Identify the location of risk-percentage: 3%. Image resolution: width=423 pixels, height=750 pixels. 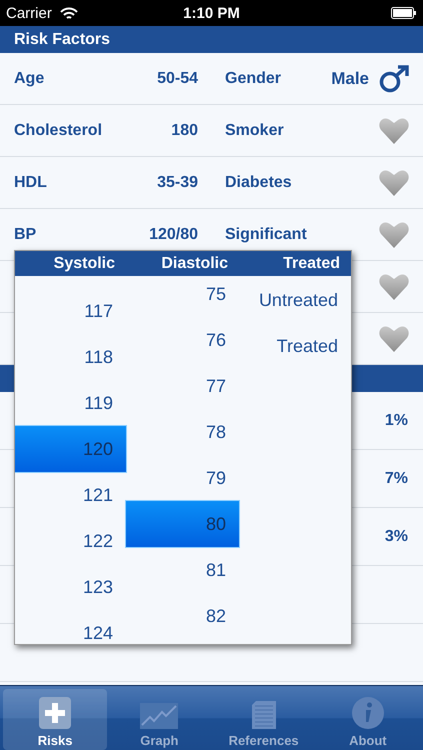
(396, 537).